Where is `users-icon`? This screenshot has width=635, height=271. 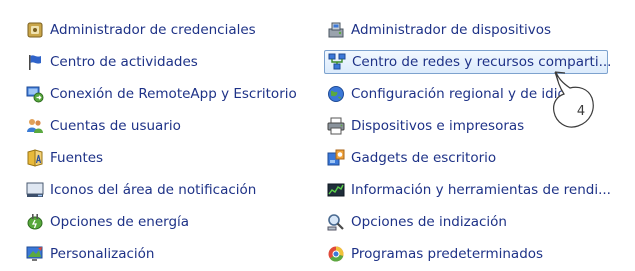
users-icon is located at coordinates (35, 126).